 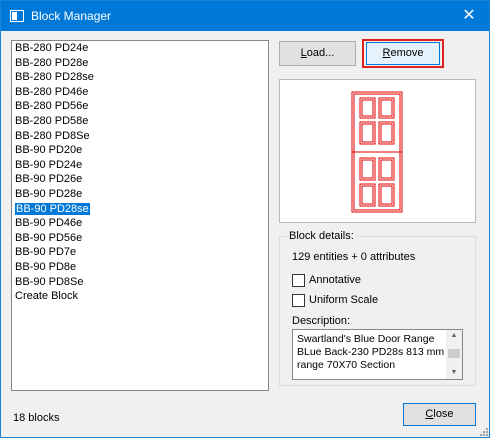 What do you see at coordinates (52, 106) in the screenshot?
I see `block-list-item-label: BB-280 PD56e` at bounding box center [52, 106].